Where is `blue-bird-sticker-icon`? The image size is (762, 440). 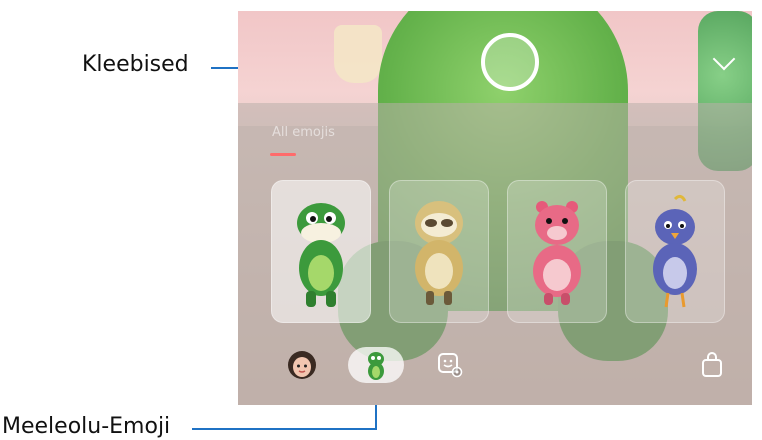 blue-bird-sticker-icon is located at coordinates (675, 251).